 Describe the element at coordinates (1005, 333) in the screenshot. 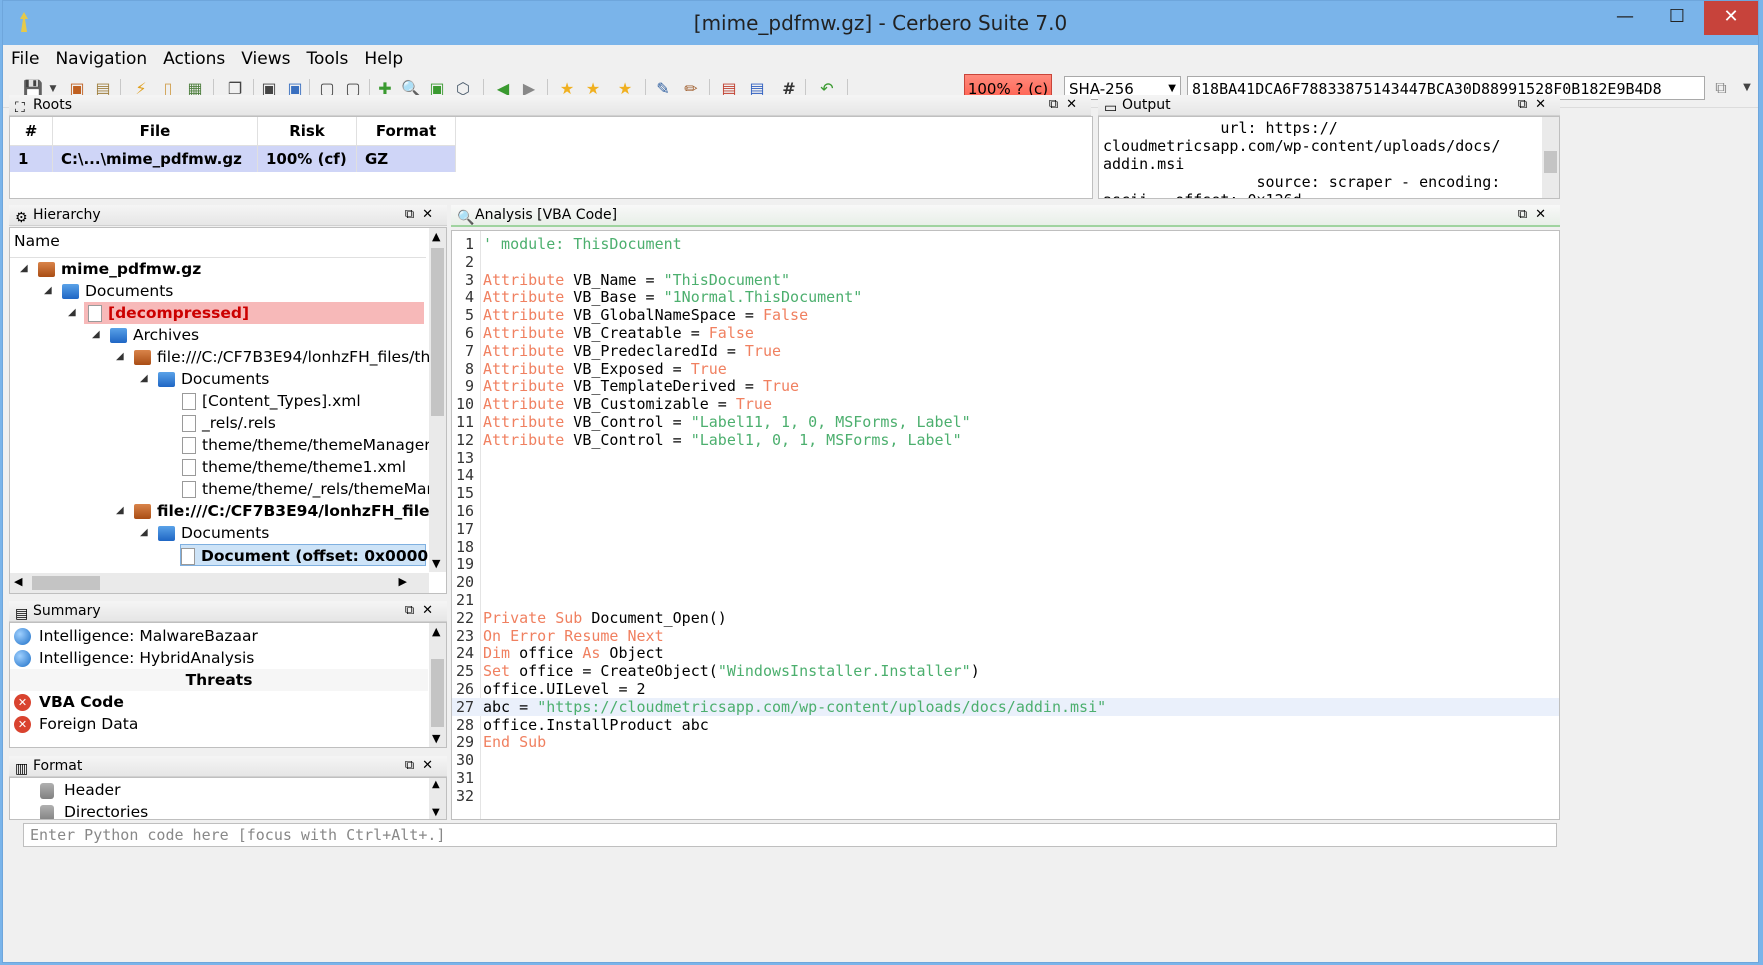

I see `code-line: 6 Attribute VB_Creatable = False` at that location.